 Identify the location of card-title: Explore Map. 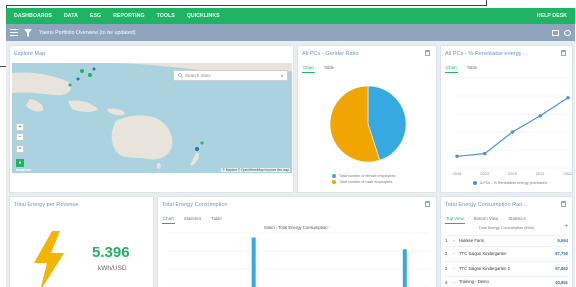
(30, 54).